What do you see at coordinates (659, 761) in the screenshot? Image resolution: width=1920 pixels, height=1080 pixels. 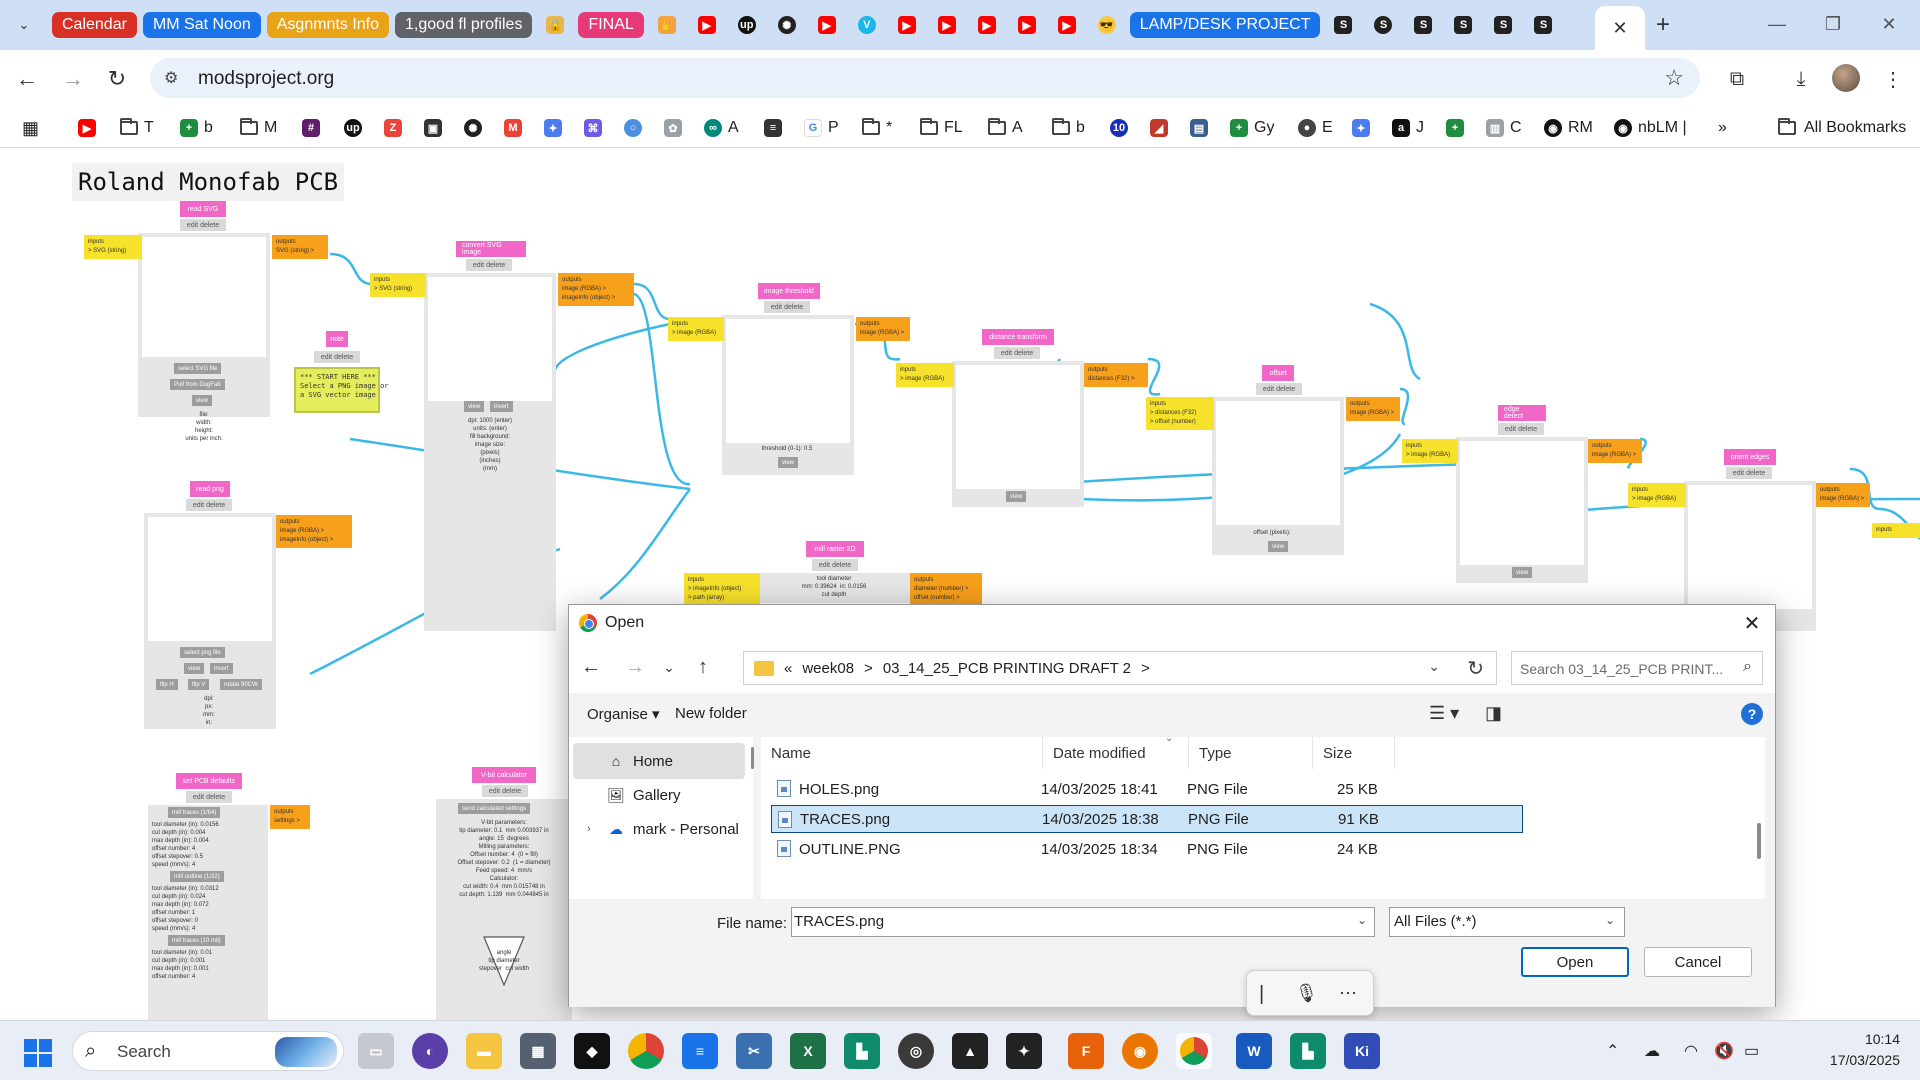 I see `nav-home: ⌂ Home` at bounding box center [659, 761].